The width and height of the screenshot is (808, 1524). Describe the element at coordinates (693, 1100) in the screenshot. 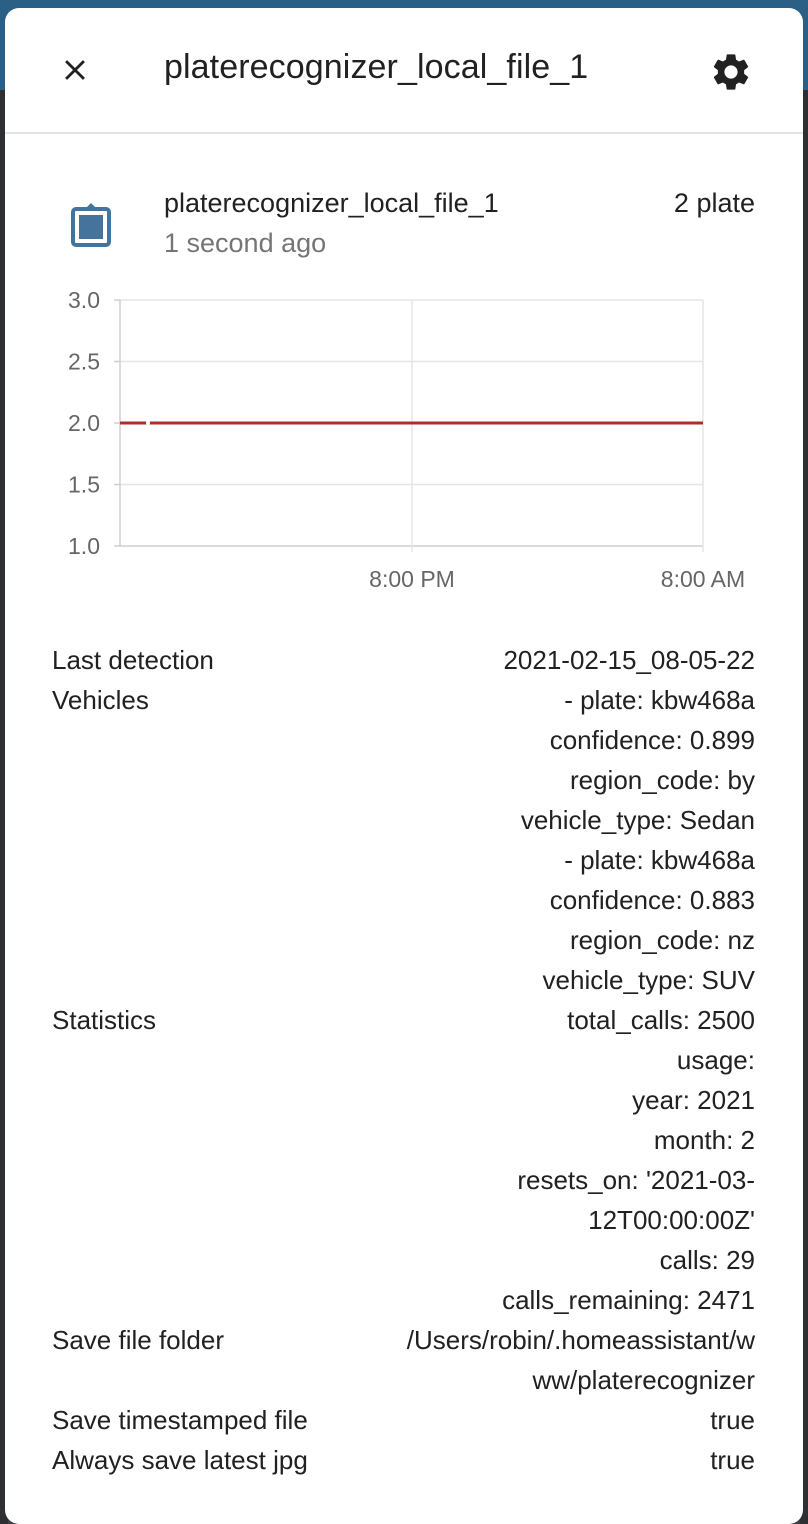

I see `attribute-value-line: year: 2021` at that location.